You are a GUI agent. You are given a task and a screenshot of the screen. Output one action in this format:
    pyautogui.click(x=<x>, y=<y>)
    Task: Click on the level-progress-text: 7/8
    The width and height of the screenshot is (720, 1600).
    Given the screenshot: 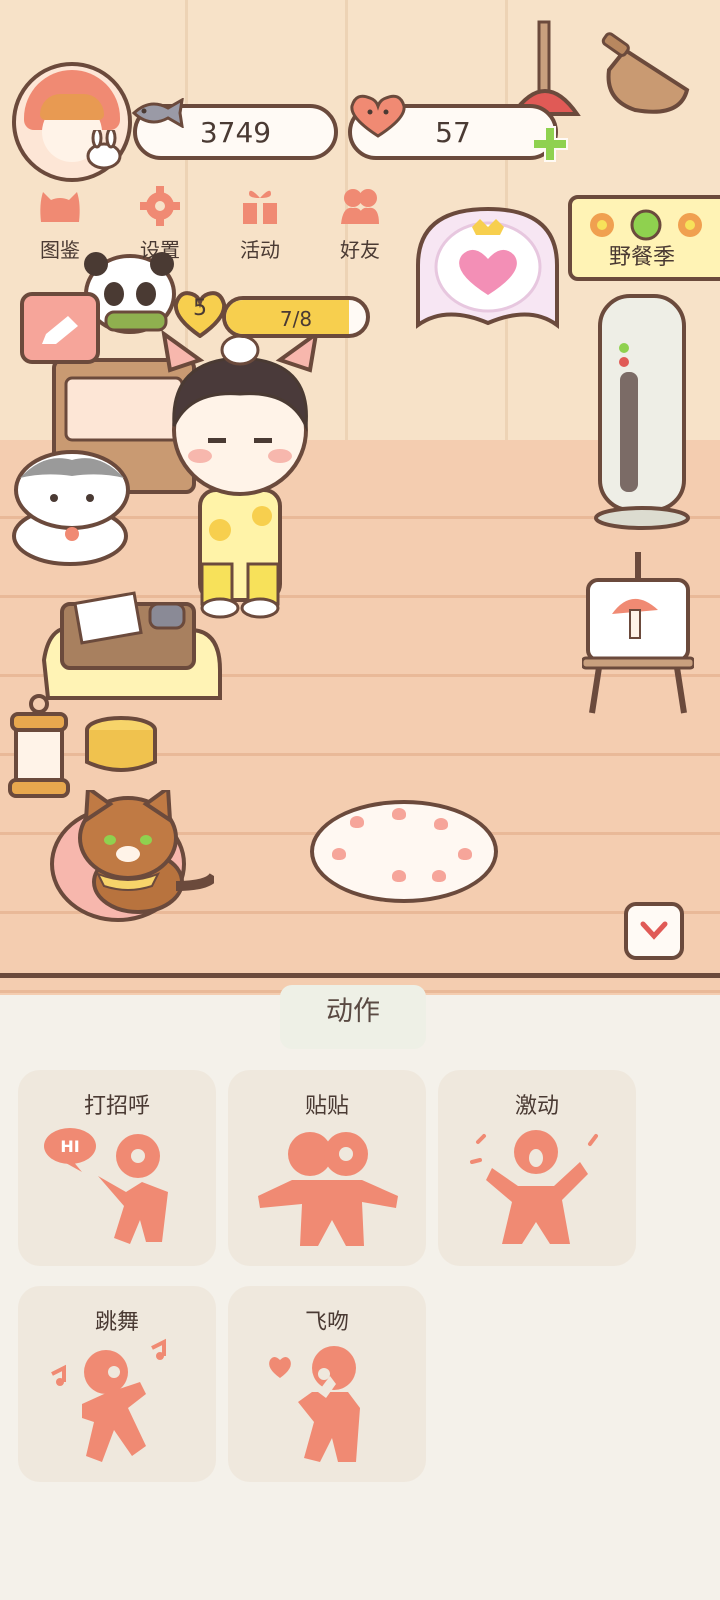 What is the action you would take?
    pyautogui.click(x=296, y=319)
    